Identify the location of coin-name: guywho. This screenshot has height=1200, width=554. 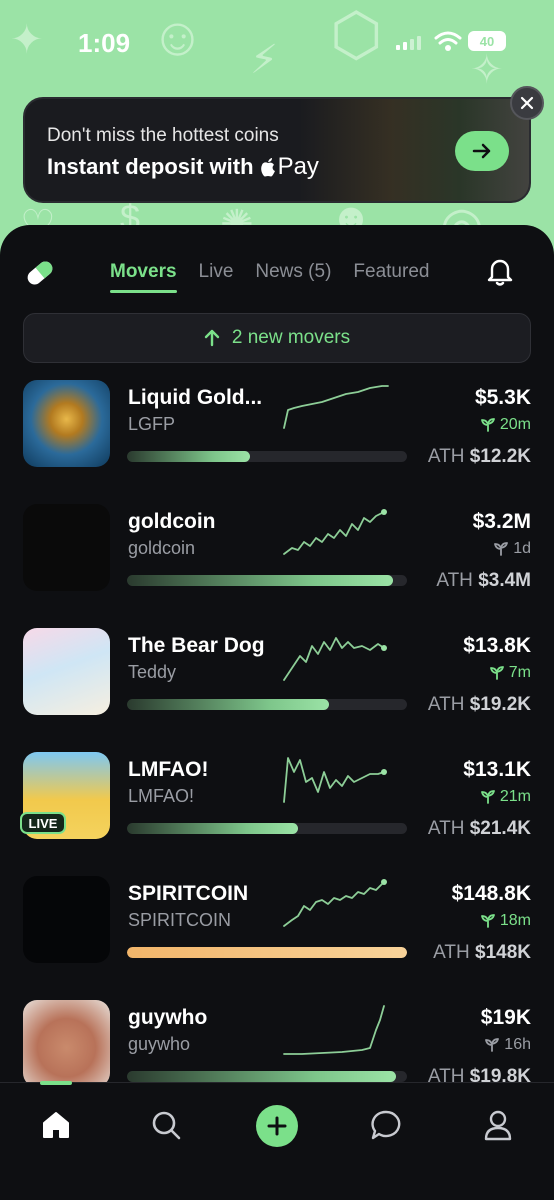
(168, 1017).